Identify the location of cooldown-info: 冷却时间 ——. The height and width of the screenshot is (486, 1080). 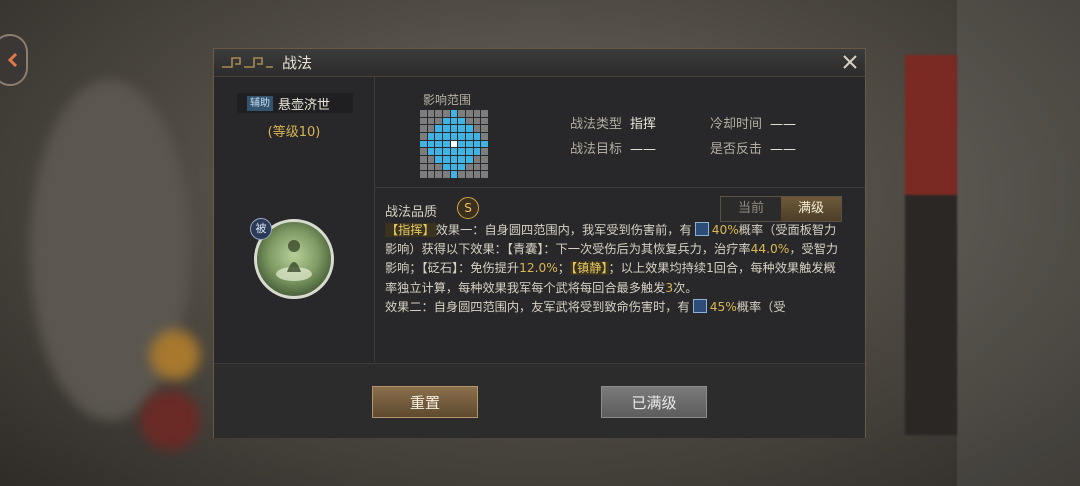
(753, 122).